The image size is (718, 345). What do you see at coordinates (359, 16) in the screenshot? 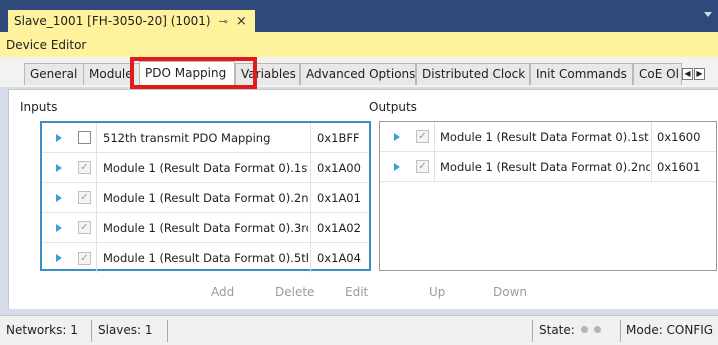
I see `document-tab-strip: Slave_1001 [FH-3050-20] (1001) ⊸ ×` at bounding box center [359, 16].